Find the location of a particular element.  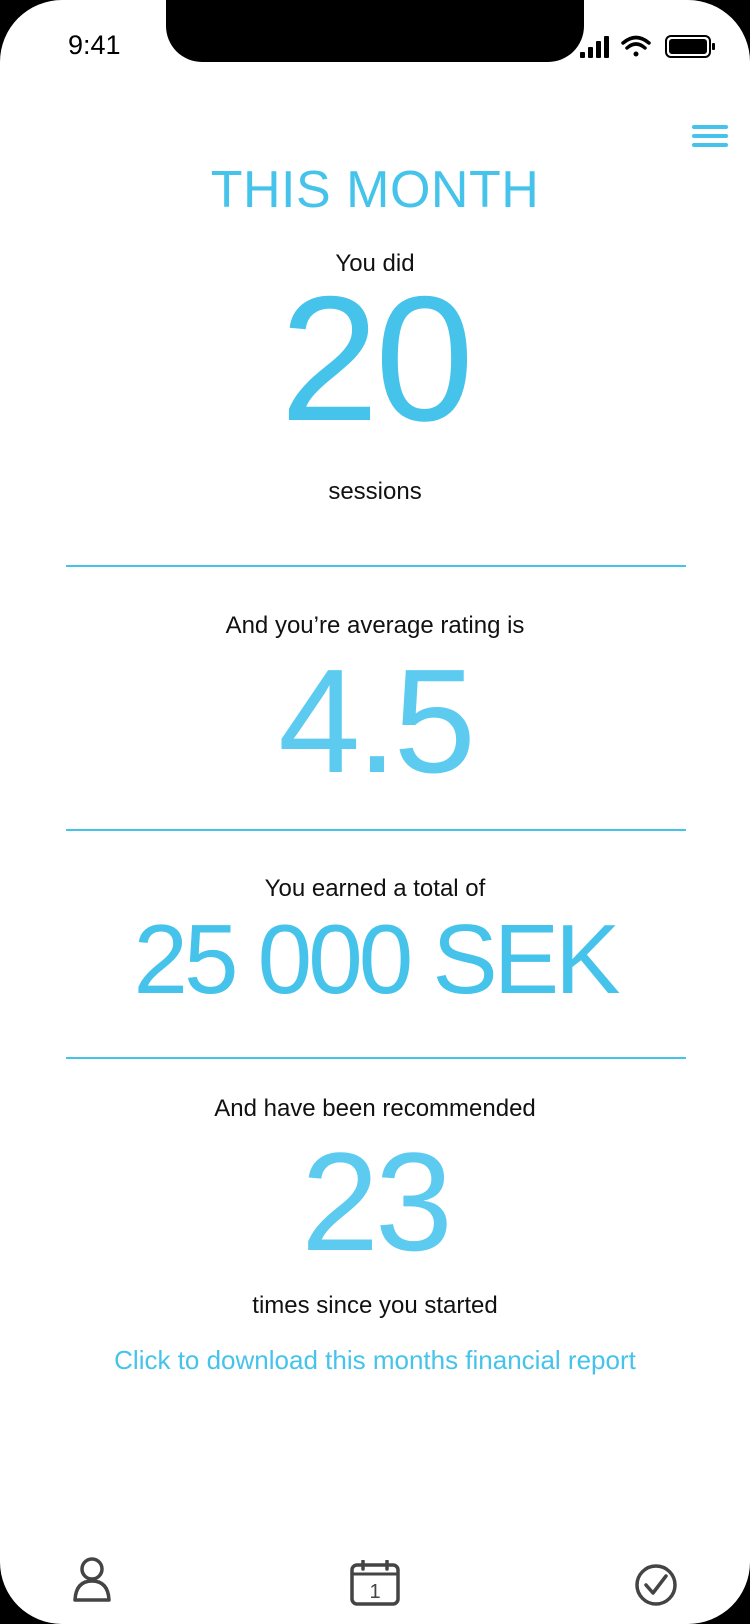

calendar-icon: 1 is located at coordinates (375, 1583).